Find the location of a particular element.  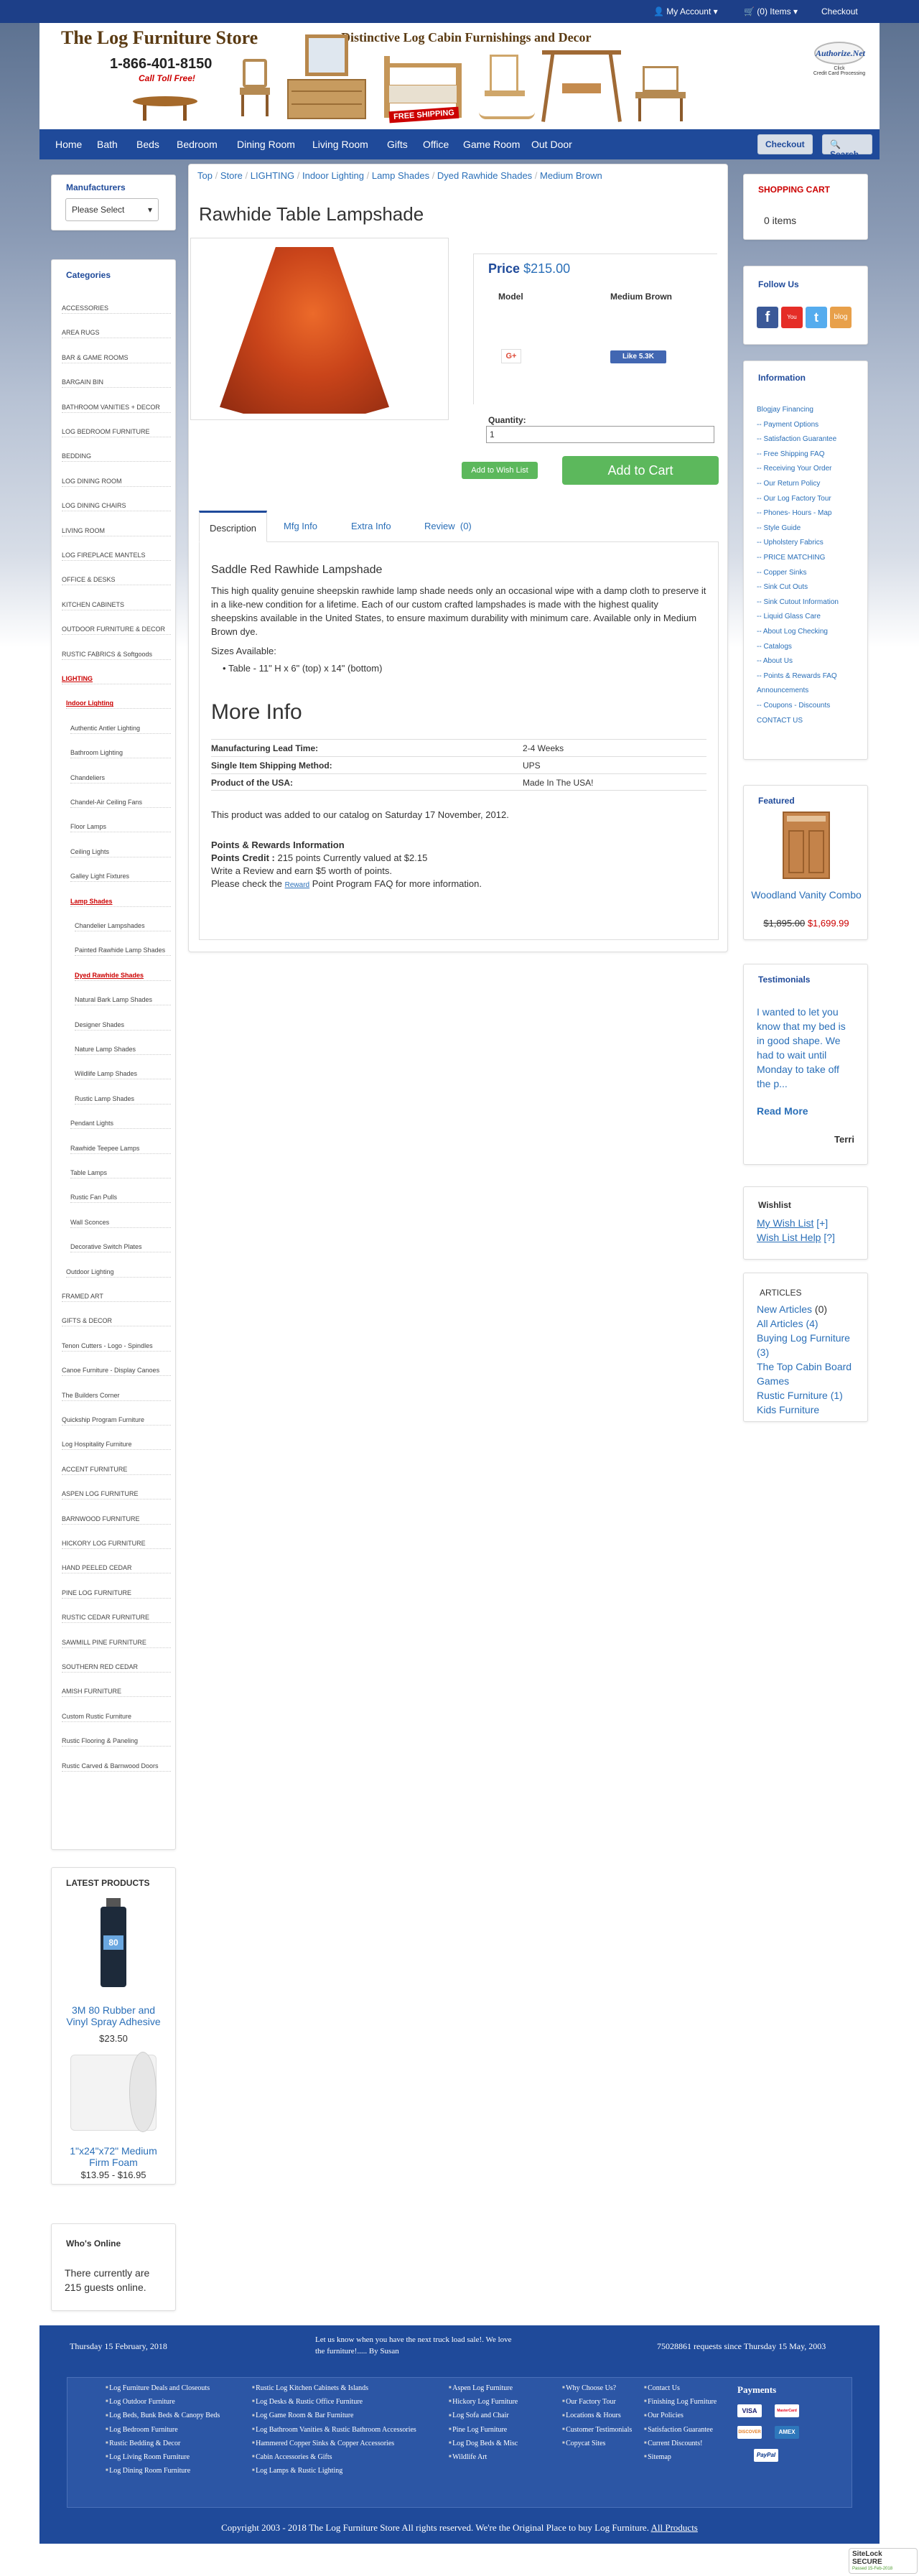

blog-icon: blog is located at coordinates (841, 317).